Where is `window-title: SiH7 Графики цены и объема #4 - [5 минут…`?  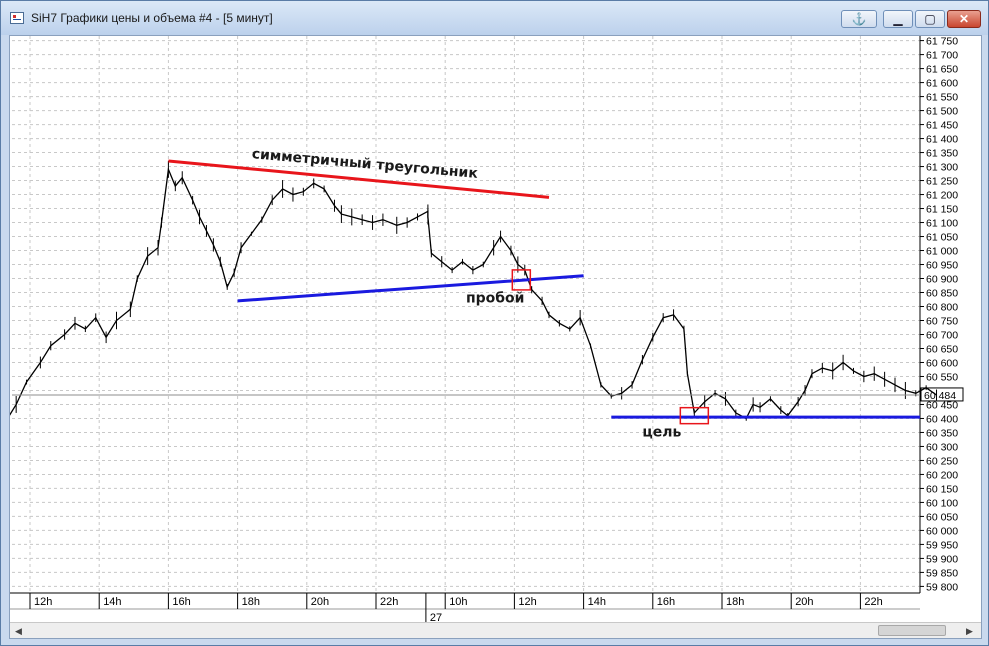
window-title: SiH7 Графики цены и объема #4 - [5 минут… is located at coordinates (152, 18).